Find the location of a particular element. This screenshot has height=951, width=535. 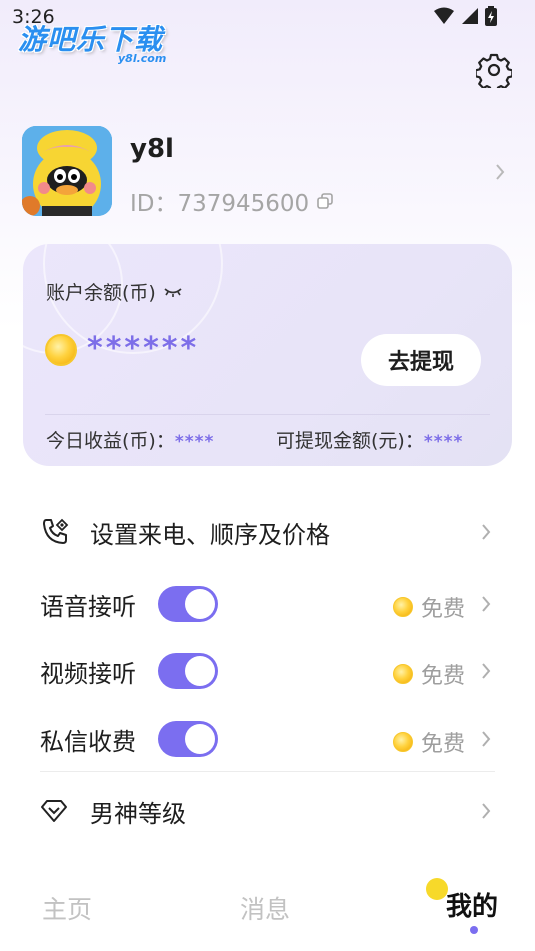

balance-value: ****** is located at coordinates (143, 348).